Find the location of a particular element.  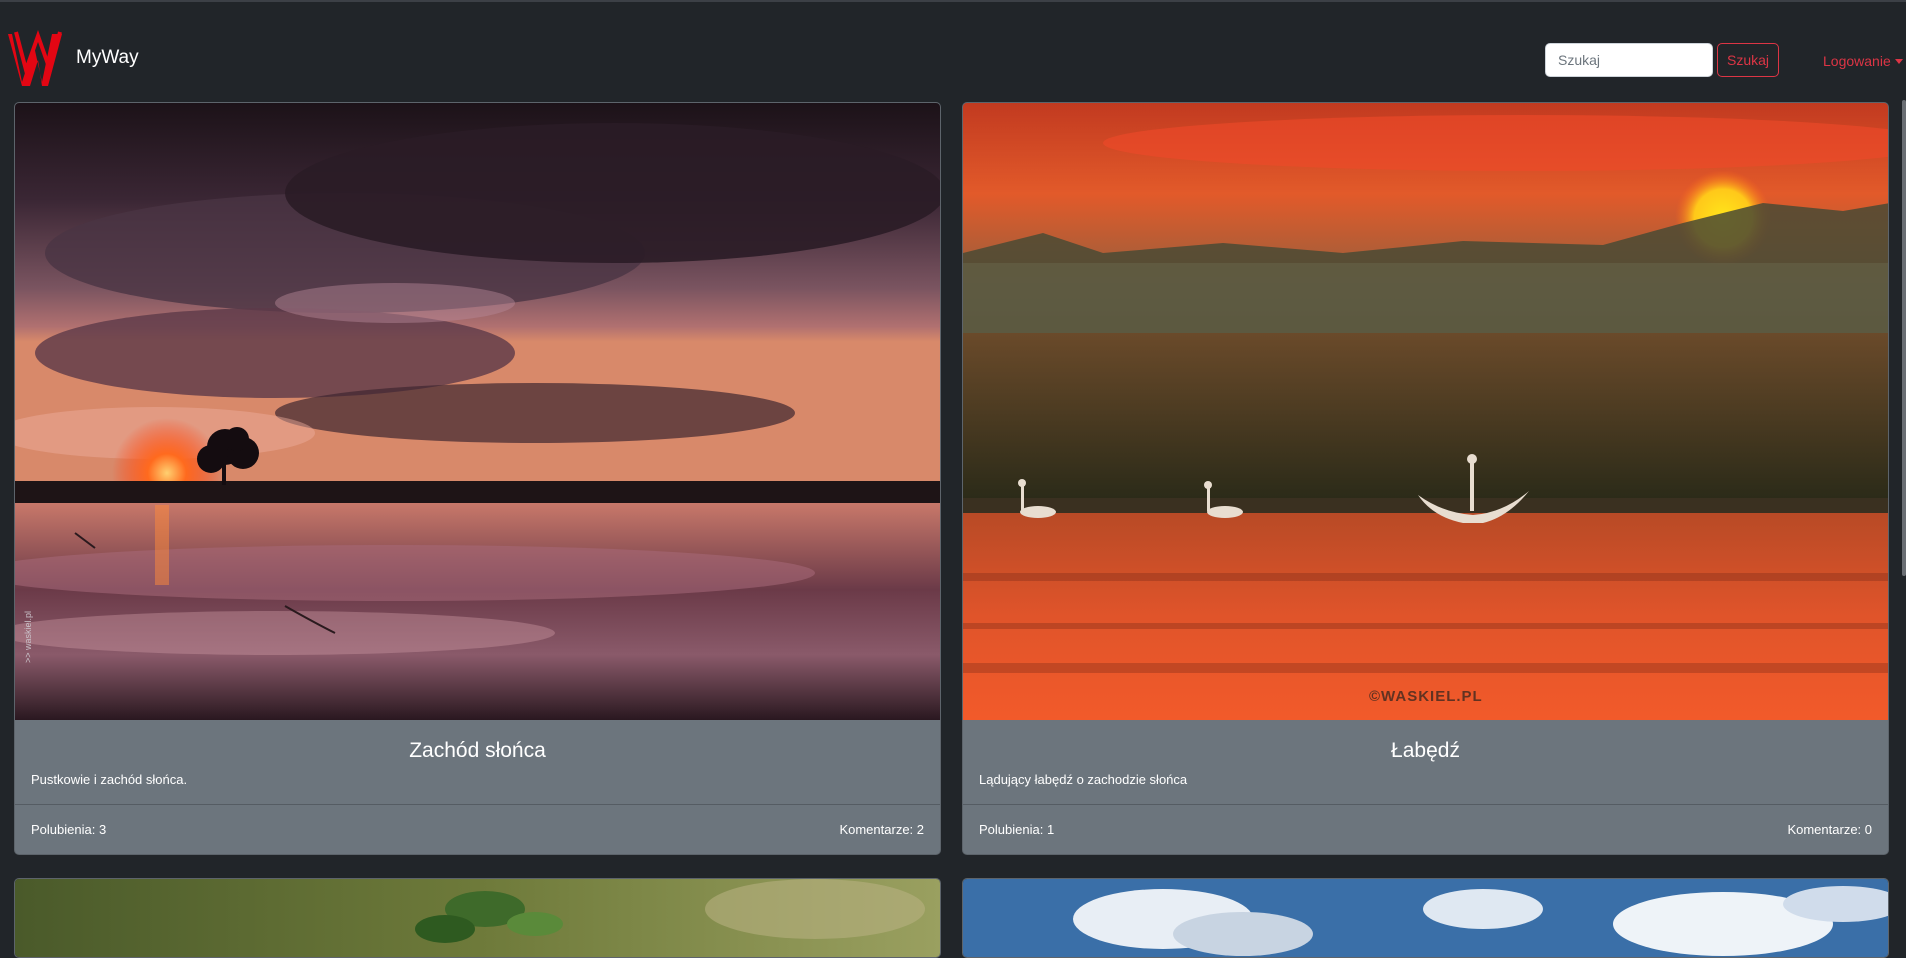

scrollbar-thumb is located at coordinates (1904, 338).